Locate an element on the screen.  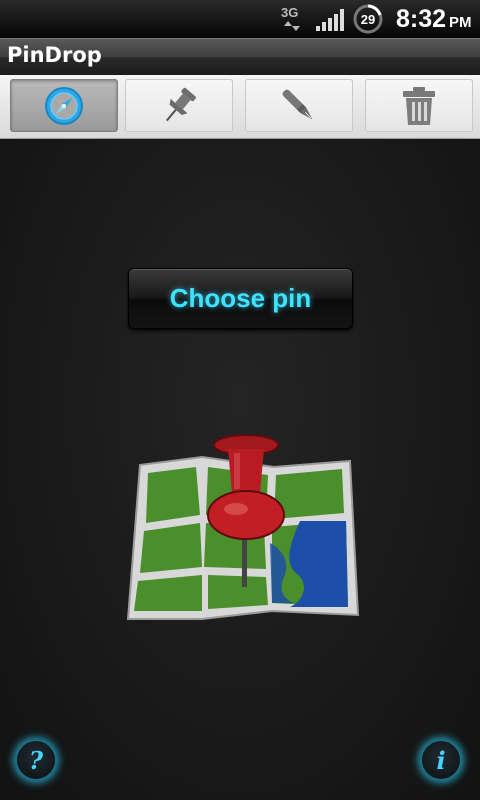
choose-pin-button: Choose pin is located at coordinates (240, 298).